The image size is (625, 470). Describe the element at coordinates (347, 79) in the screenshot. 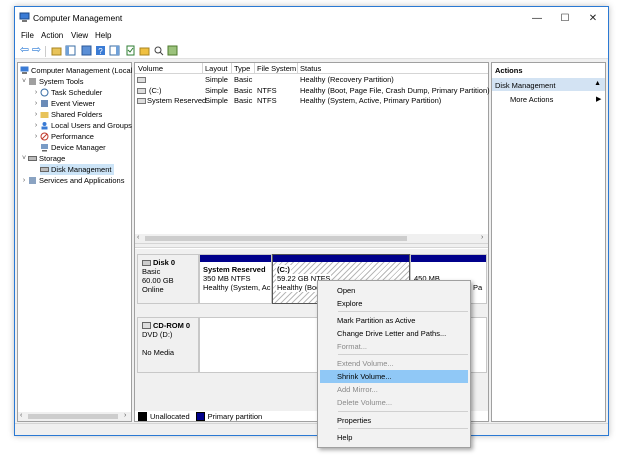

I see `volume-status: Healthy (Recovery Partition)` at that location.